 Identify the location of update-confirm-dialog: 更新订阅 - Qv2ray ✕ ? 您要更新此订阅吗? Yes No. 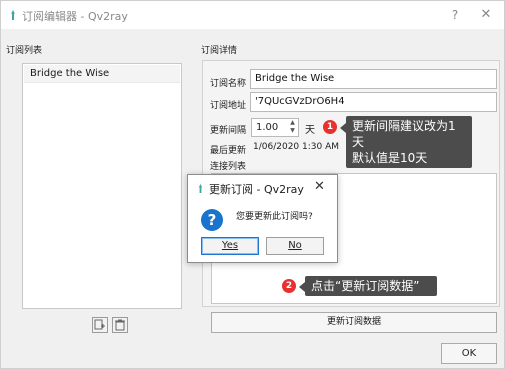
(262, 218).